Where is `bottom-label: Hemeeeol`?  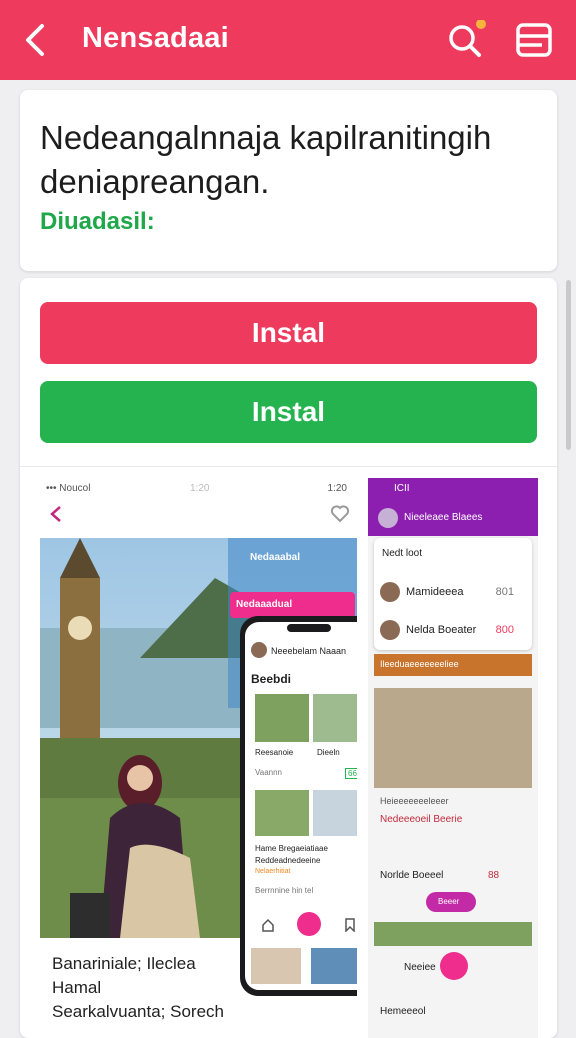
bottom-label: Hemeeeol is located at coordinates (403, 1011).